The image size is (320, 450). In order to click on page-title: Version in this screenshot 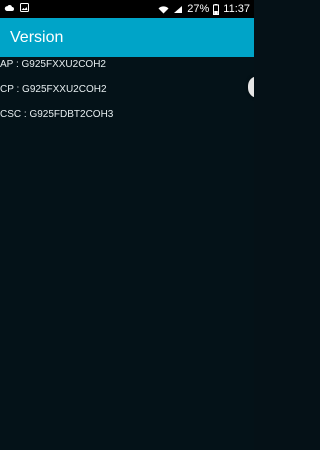, I will do `click(37, 37)`.